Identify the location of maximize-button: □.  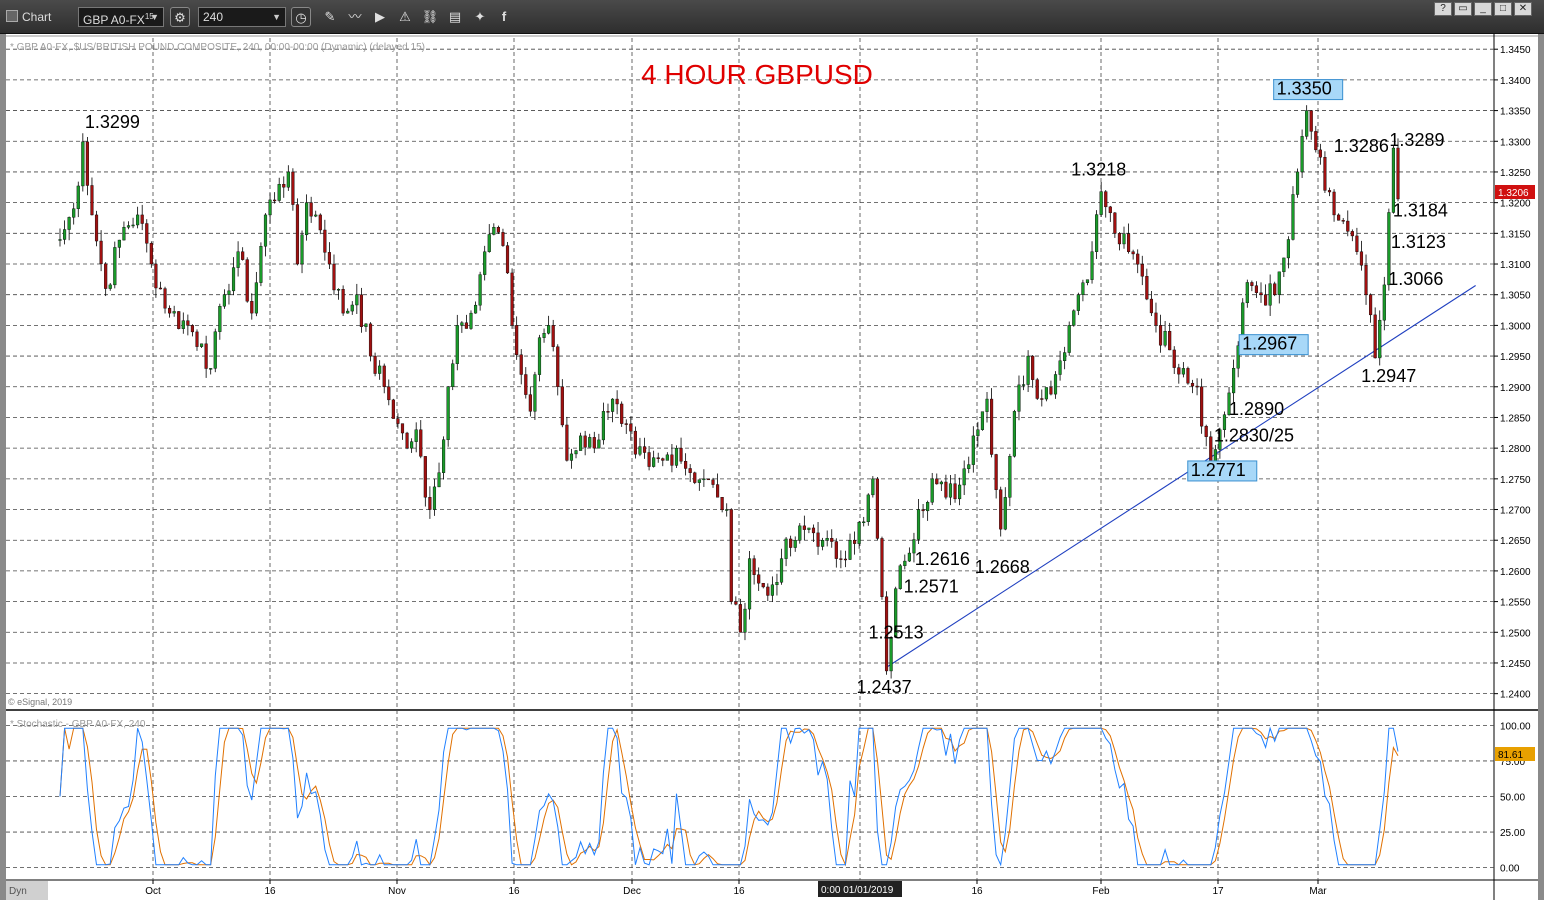
(1503, 9).